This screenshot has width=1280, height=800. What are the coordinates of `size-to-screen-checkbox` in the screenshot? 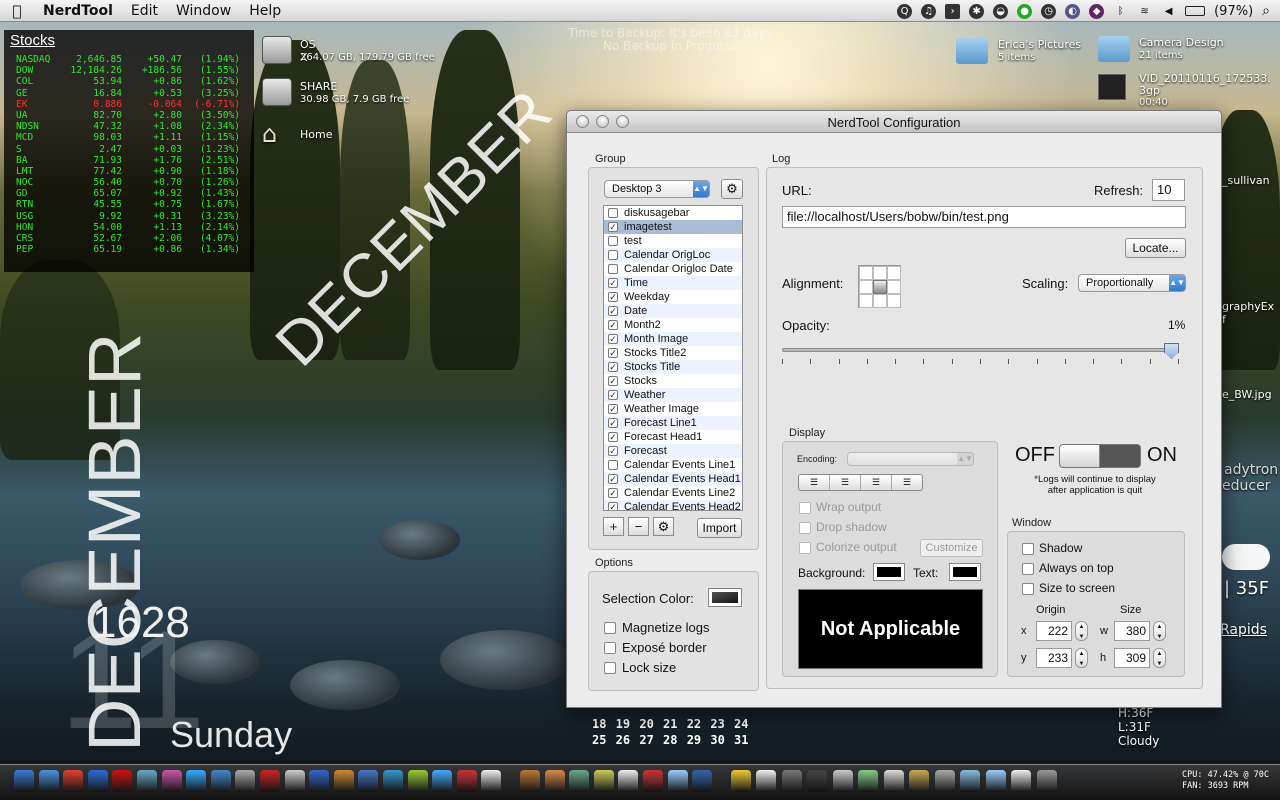 It's located at (1028, 589).